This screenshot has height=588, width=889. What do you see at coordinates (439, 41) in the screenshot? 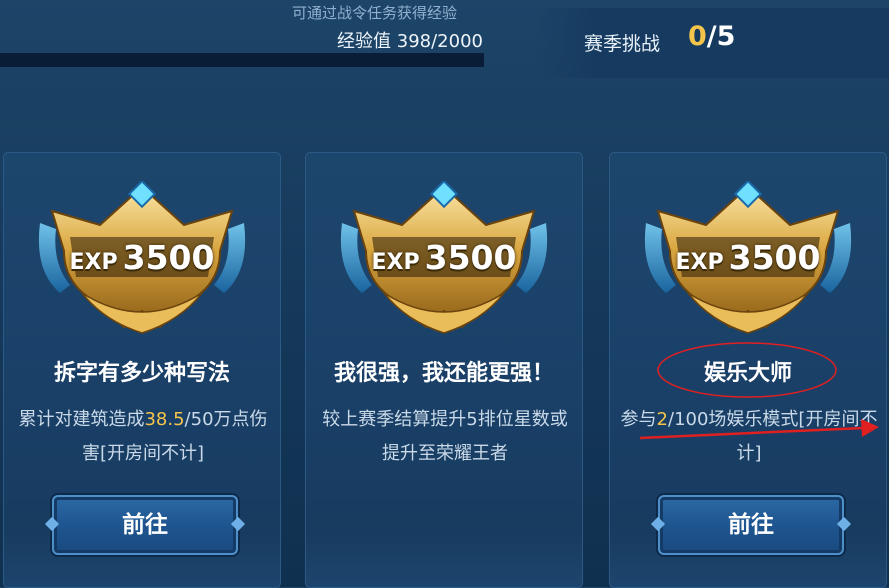
I see `exp-value: 398/2000` at bounding box center [439, 41].